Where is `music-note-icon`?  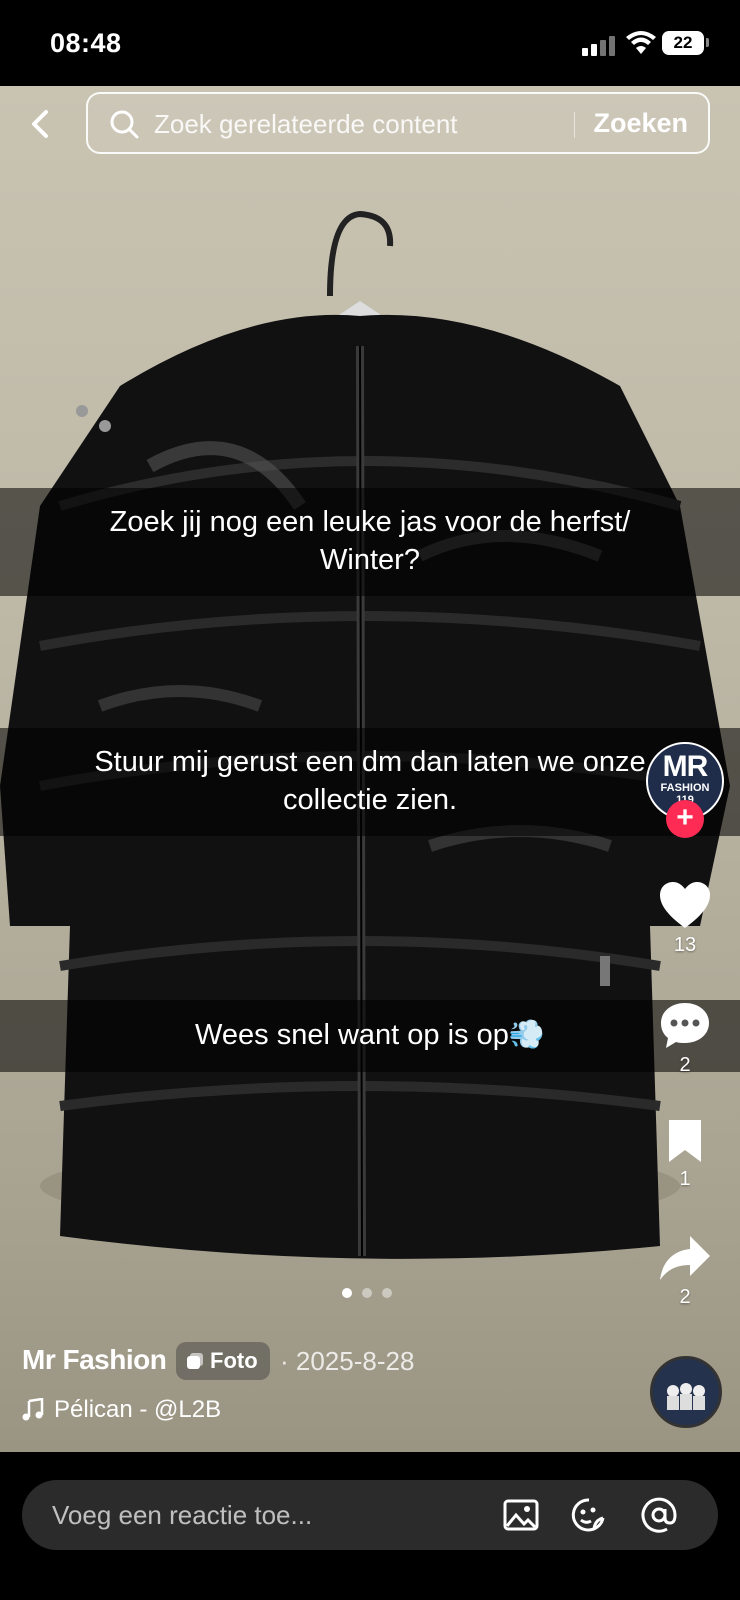
music-note-icon is located at coordinates (33, 1409).